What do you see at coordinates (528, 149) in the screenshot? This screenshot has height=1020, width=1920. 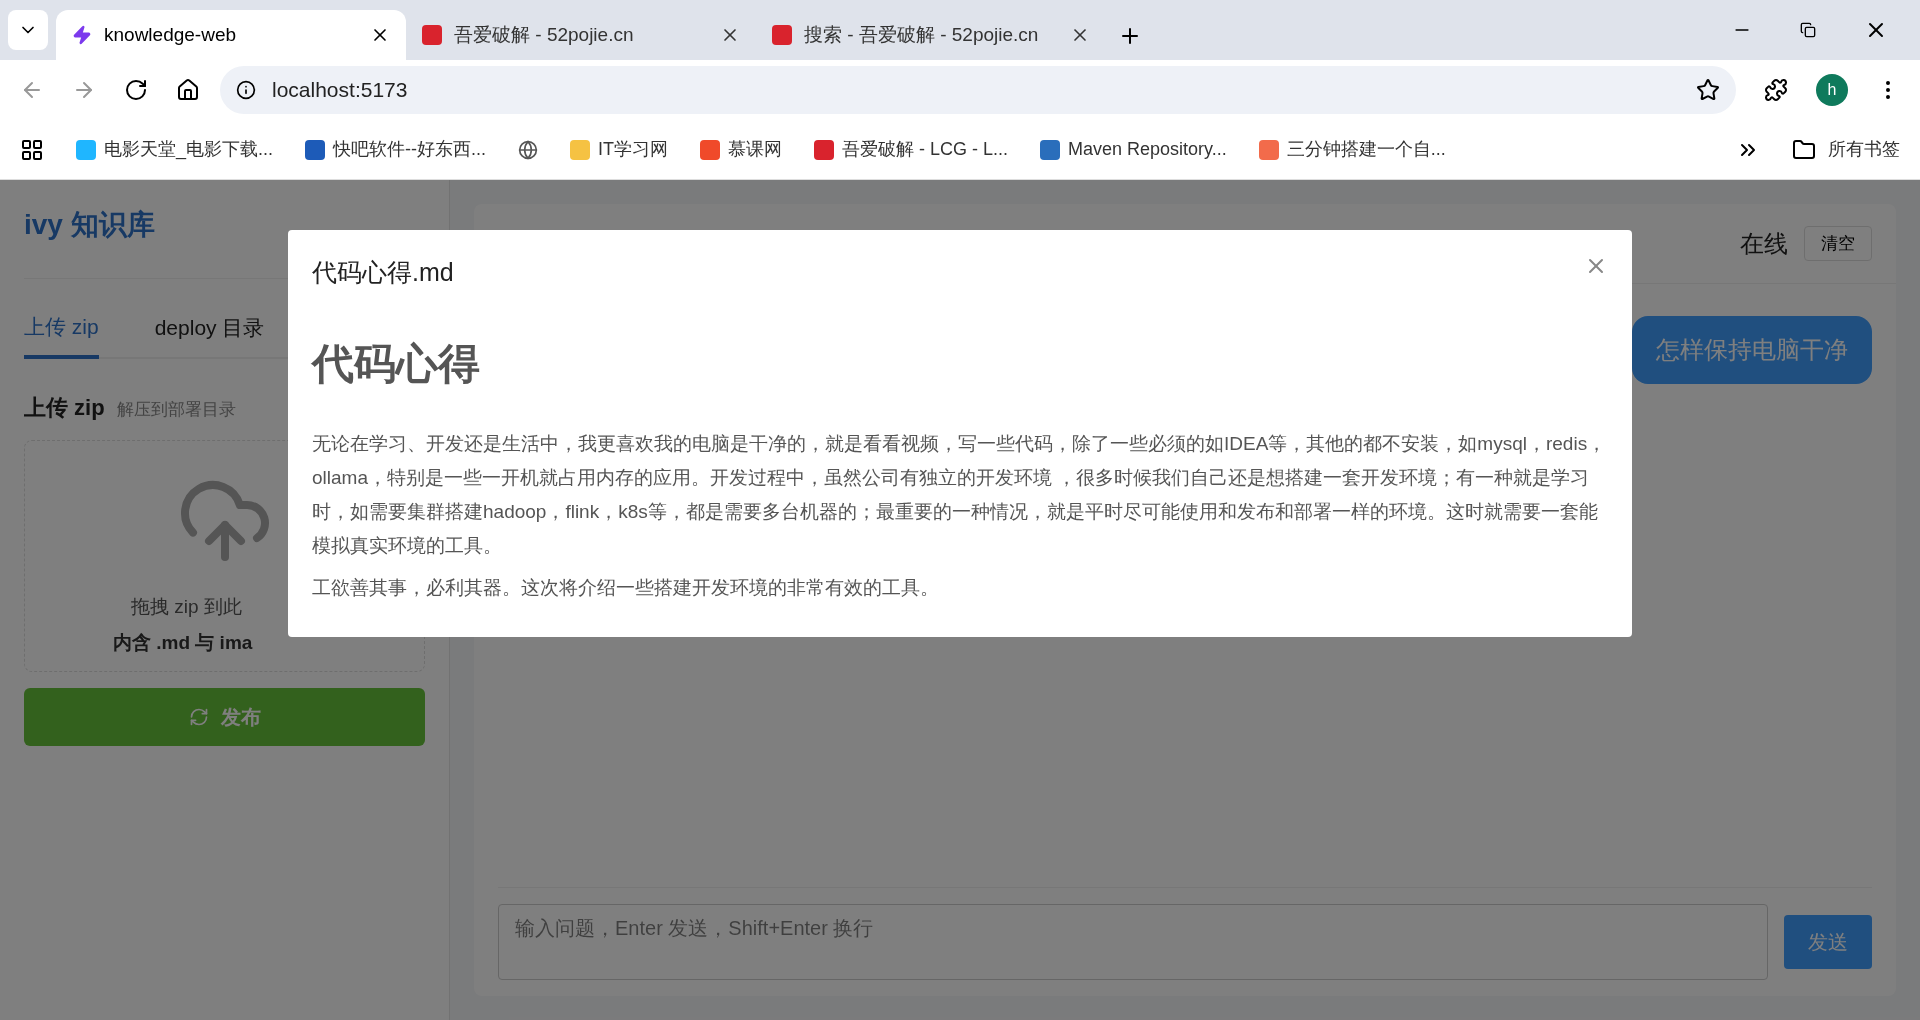 I see `globe-icon` at bounding box center [528, 149].